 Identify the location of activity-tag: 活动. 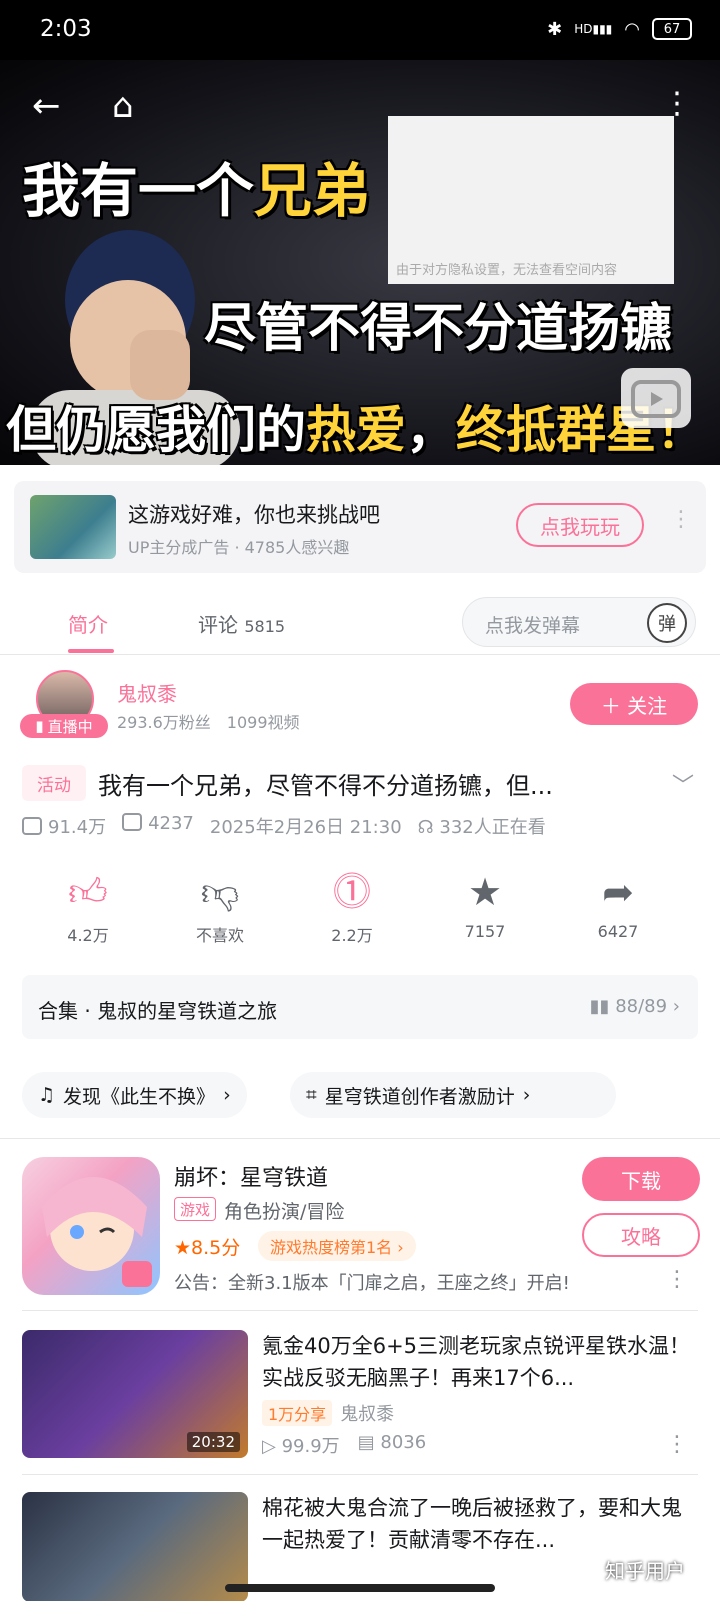
(54, 783).